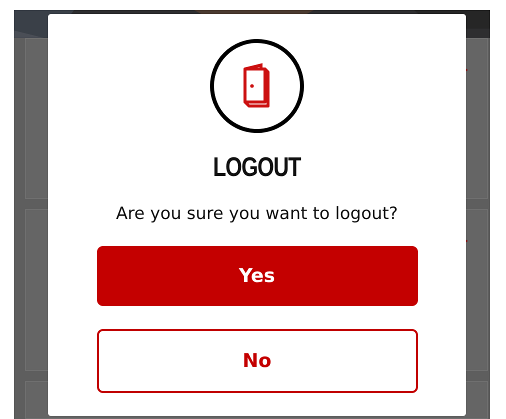 The height and width of the screenshot is (419, 506). What do you see at coordinates (257, 361) in the screenshot?
I see `no-button: No` at bounding box center [257, 361].